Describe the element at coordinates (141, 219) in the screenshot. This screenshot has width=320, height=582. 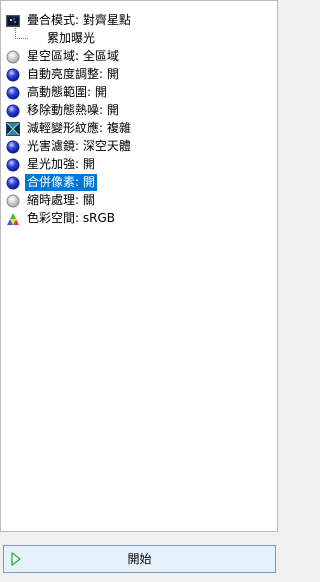
I see `tree-item-color-space: 色彩空間: sRGB` at that location.